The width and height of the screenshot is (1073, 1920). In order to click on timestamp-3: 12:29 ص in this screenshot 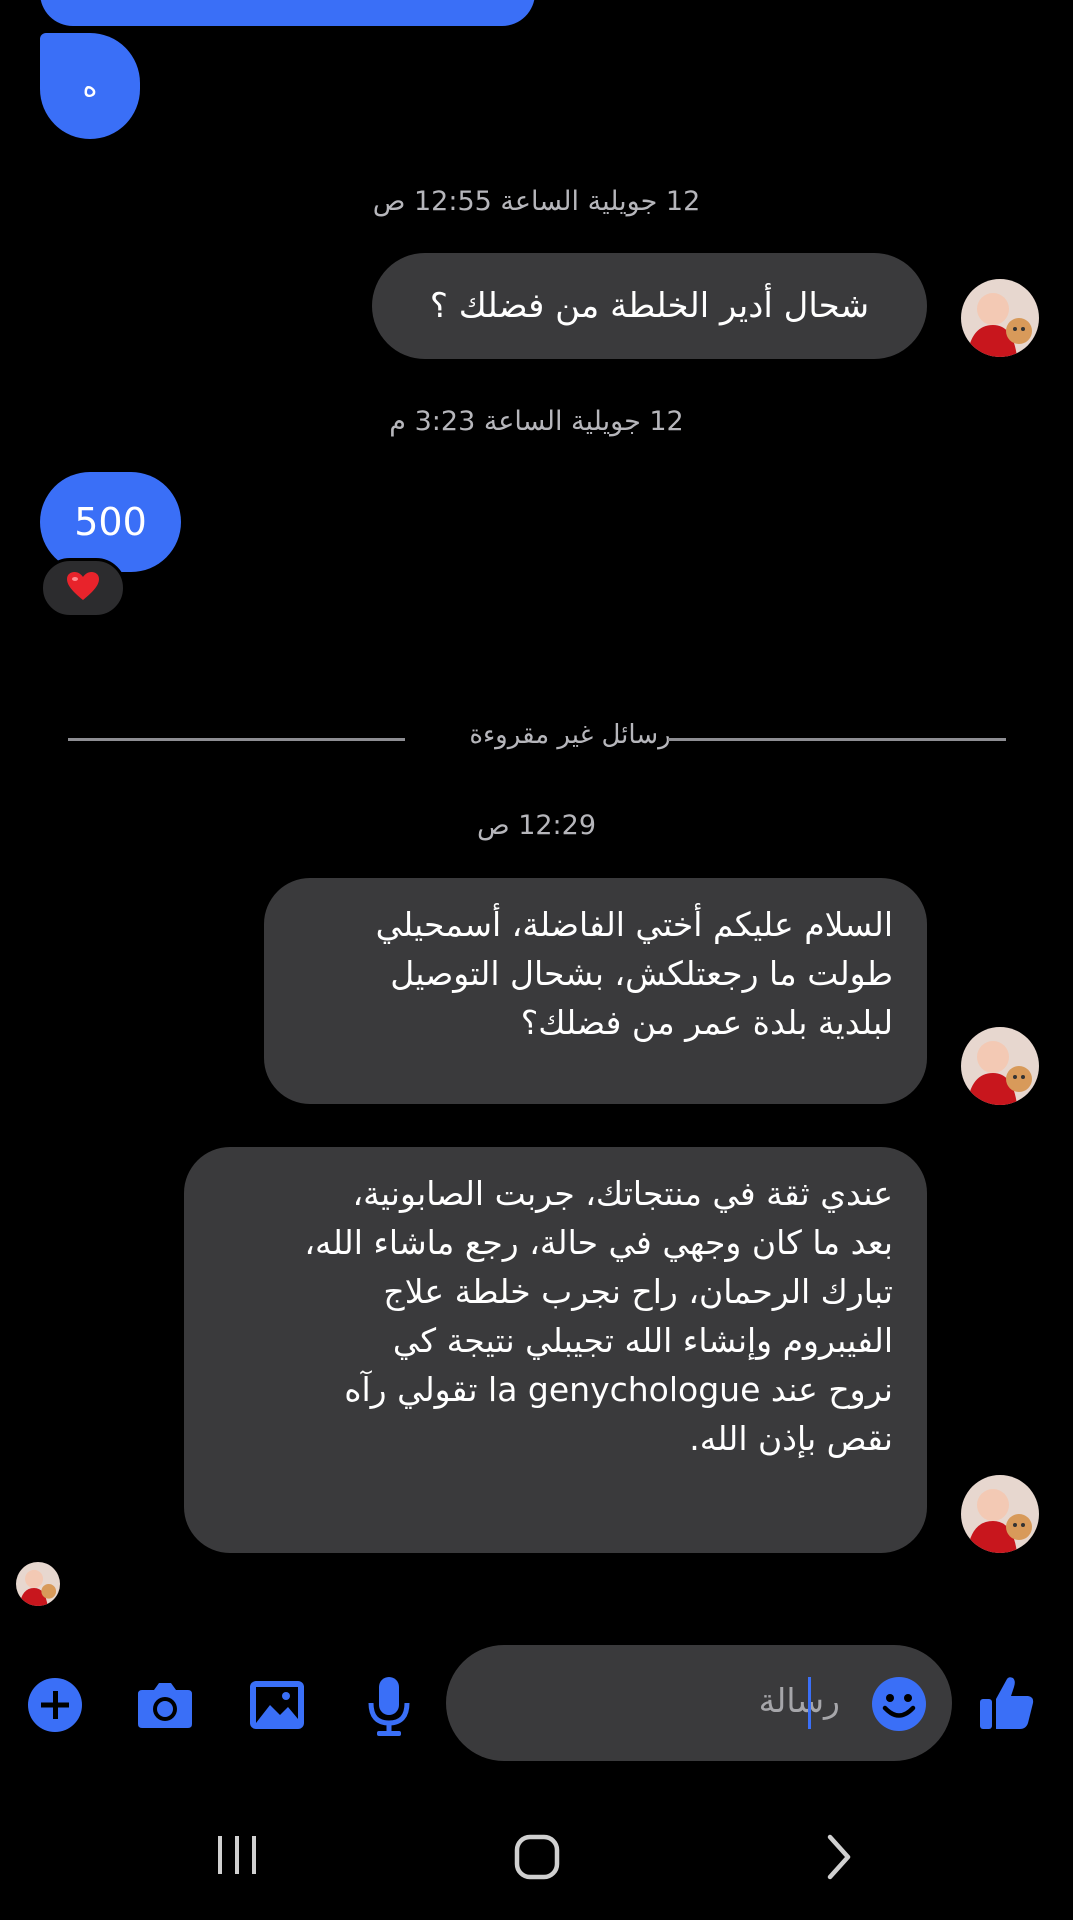, I will do `click(536, 825)`.